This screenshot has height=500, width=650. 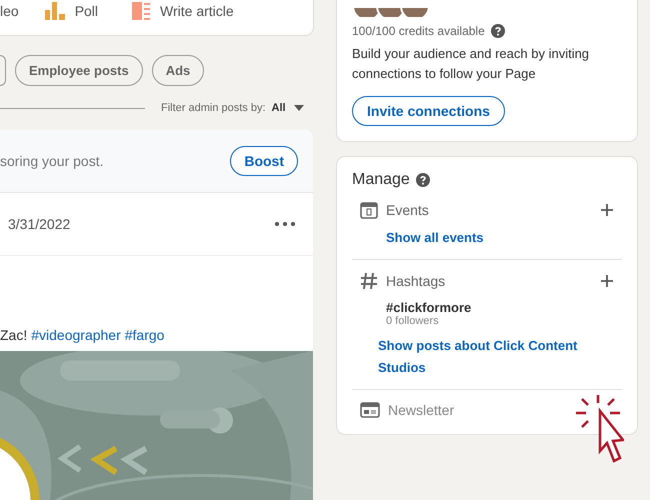 What do you see at coordinates (369, 210) in the screenshot?
I see `calendar-icon` at bounding box center [369, 210].